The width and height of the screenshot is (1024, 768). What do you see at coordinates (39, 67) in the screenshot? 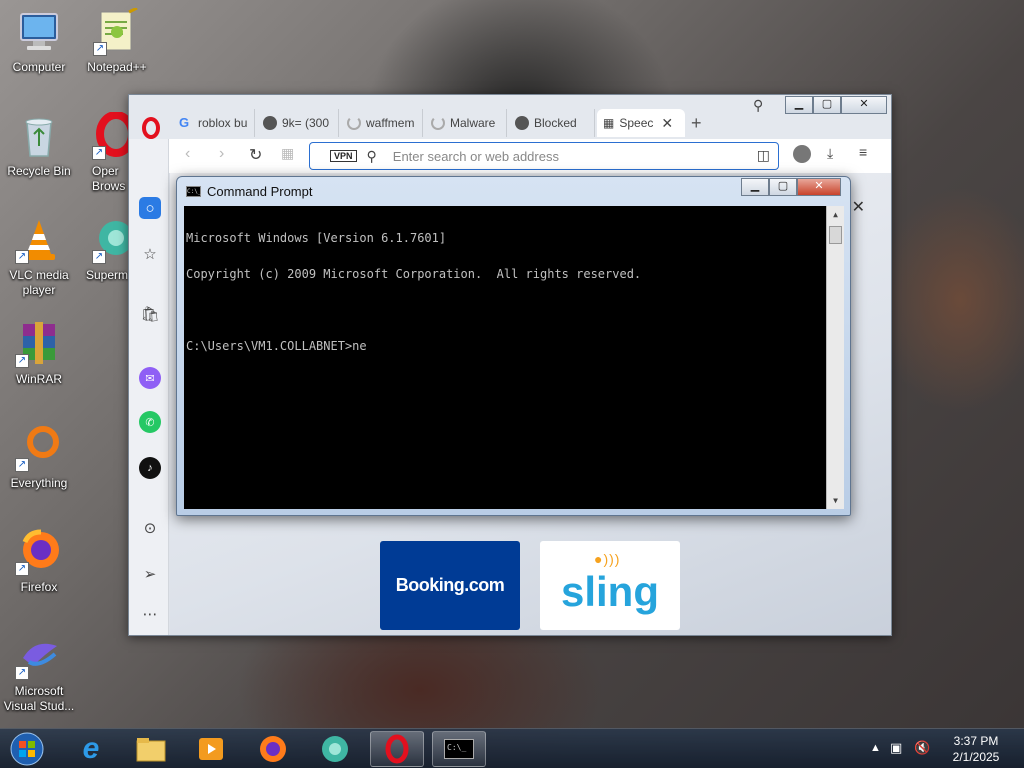
I see `desktop-icon-label: Computer` at bounding box center [39, 67].